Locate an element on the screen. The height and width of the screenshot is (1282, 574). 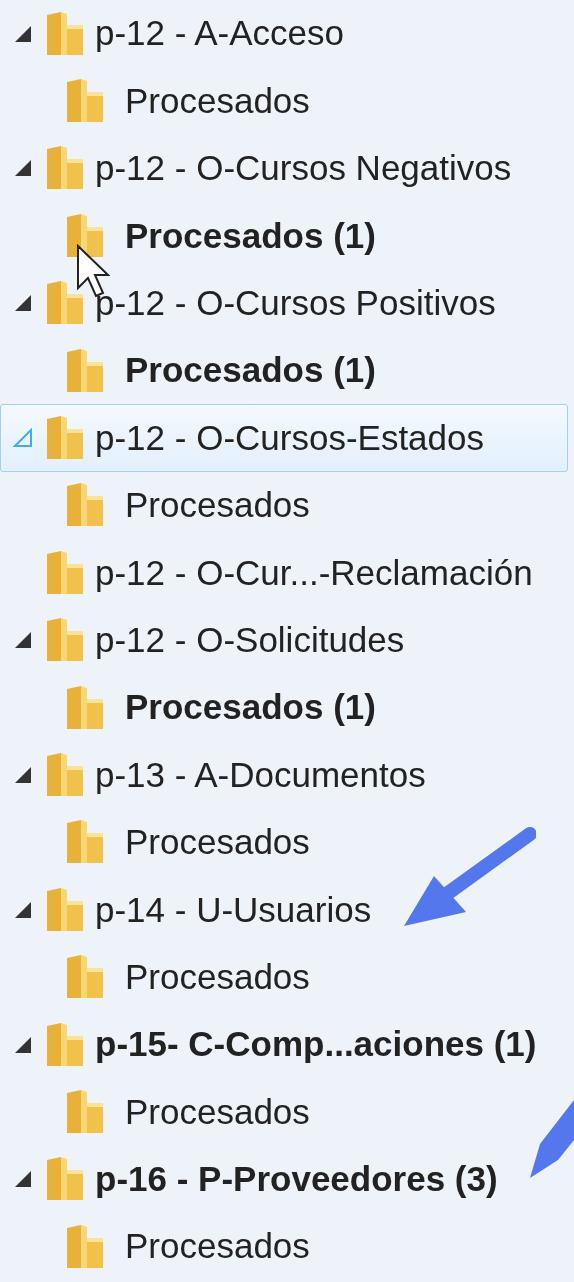
folder-row: p-12 - O-Cur...-Reclamación is located at coordinates (284, 573).